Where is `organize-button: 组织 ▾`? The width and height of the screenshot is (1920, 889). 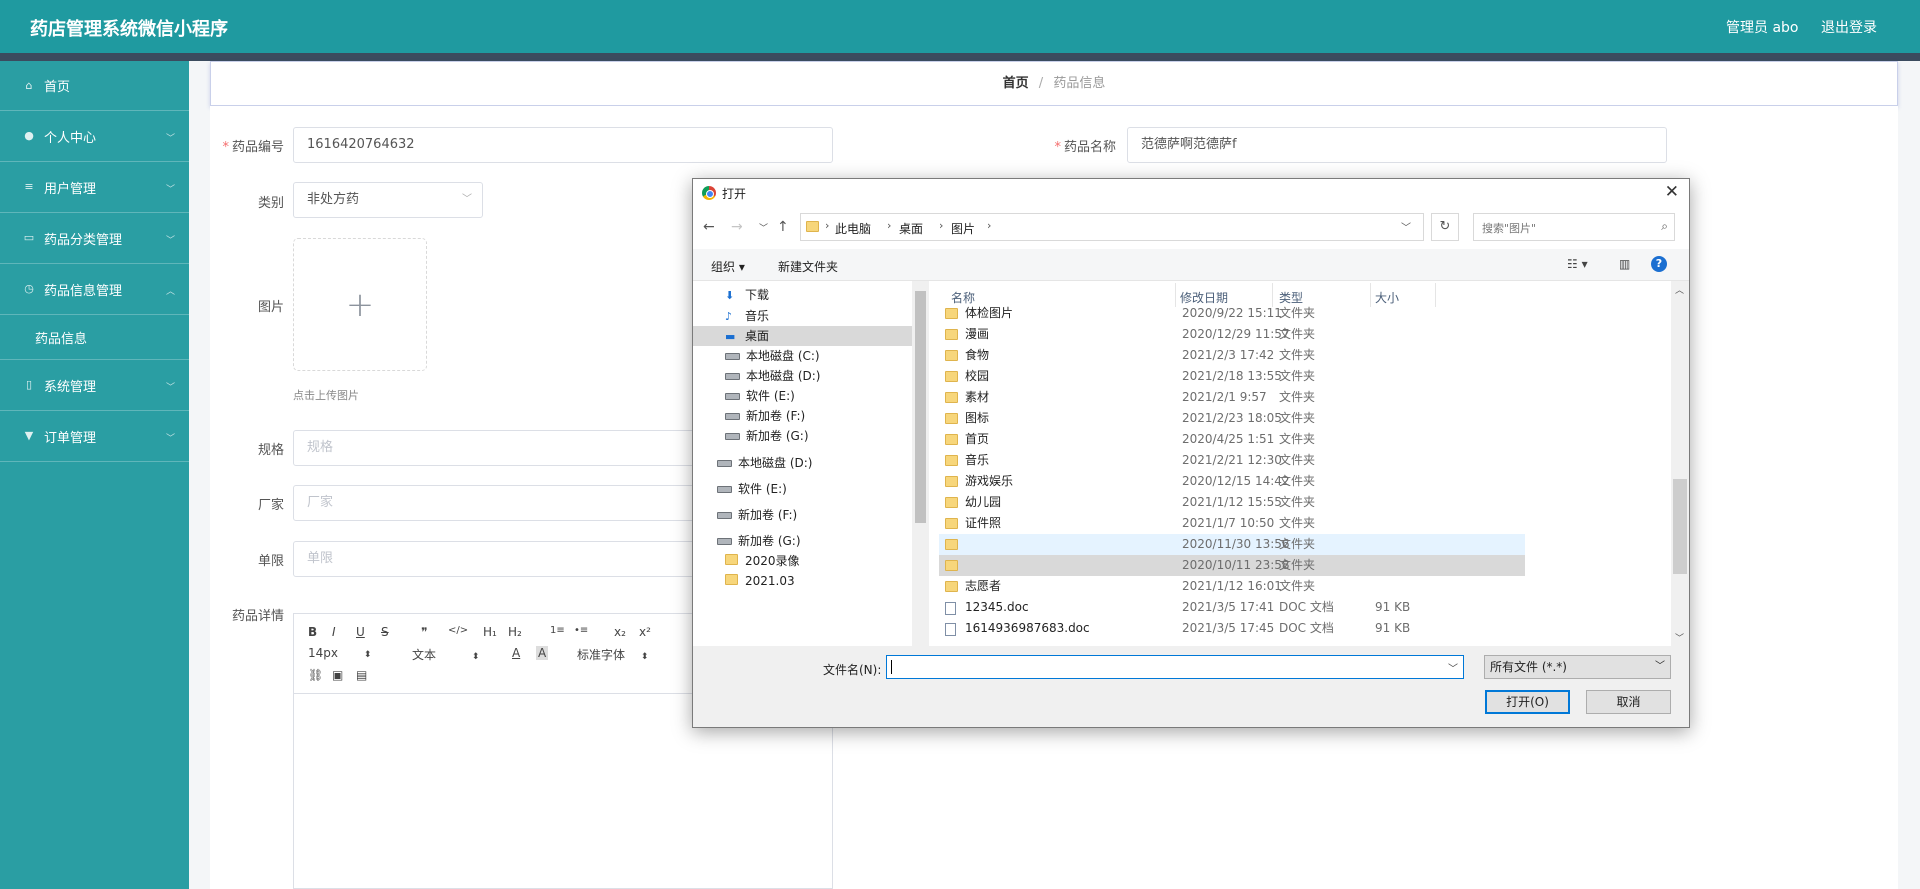 organize-button: 组织 ▾ is located at coordinates (728, 266).